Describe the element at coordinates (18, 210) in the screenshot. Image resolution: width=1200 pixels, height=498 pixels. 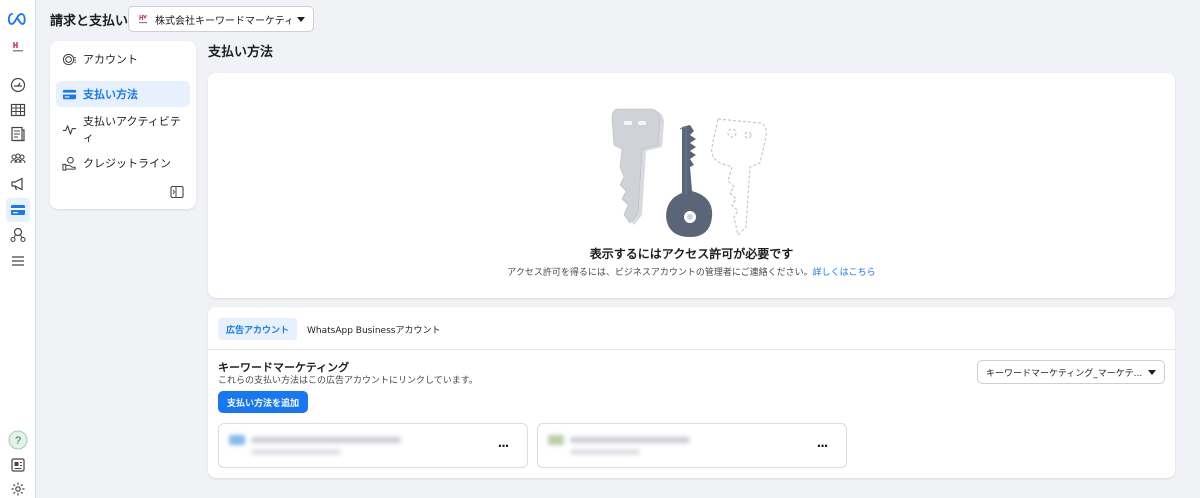
I see `billing-icon` at that location.